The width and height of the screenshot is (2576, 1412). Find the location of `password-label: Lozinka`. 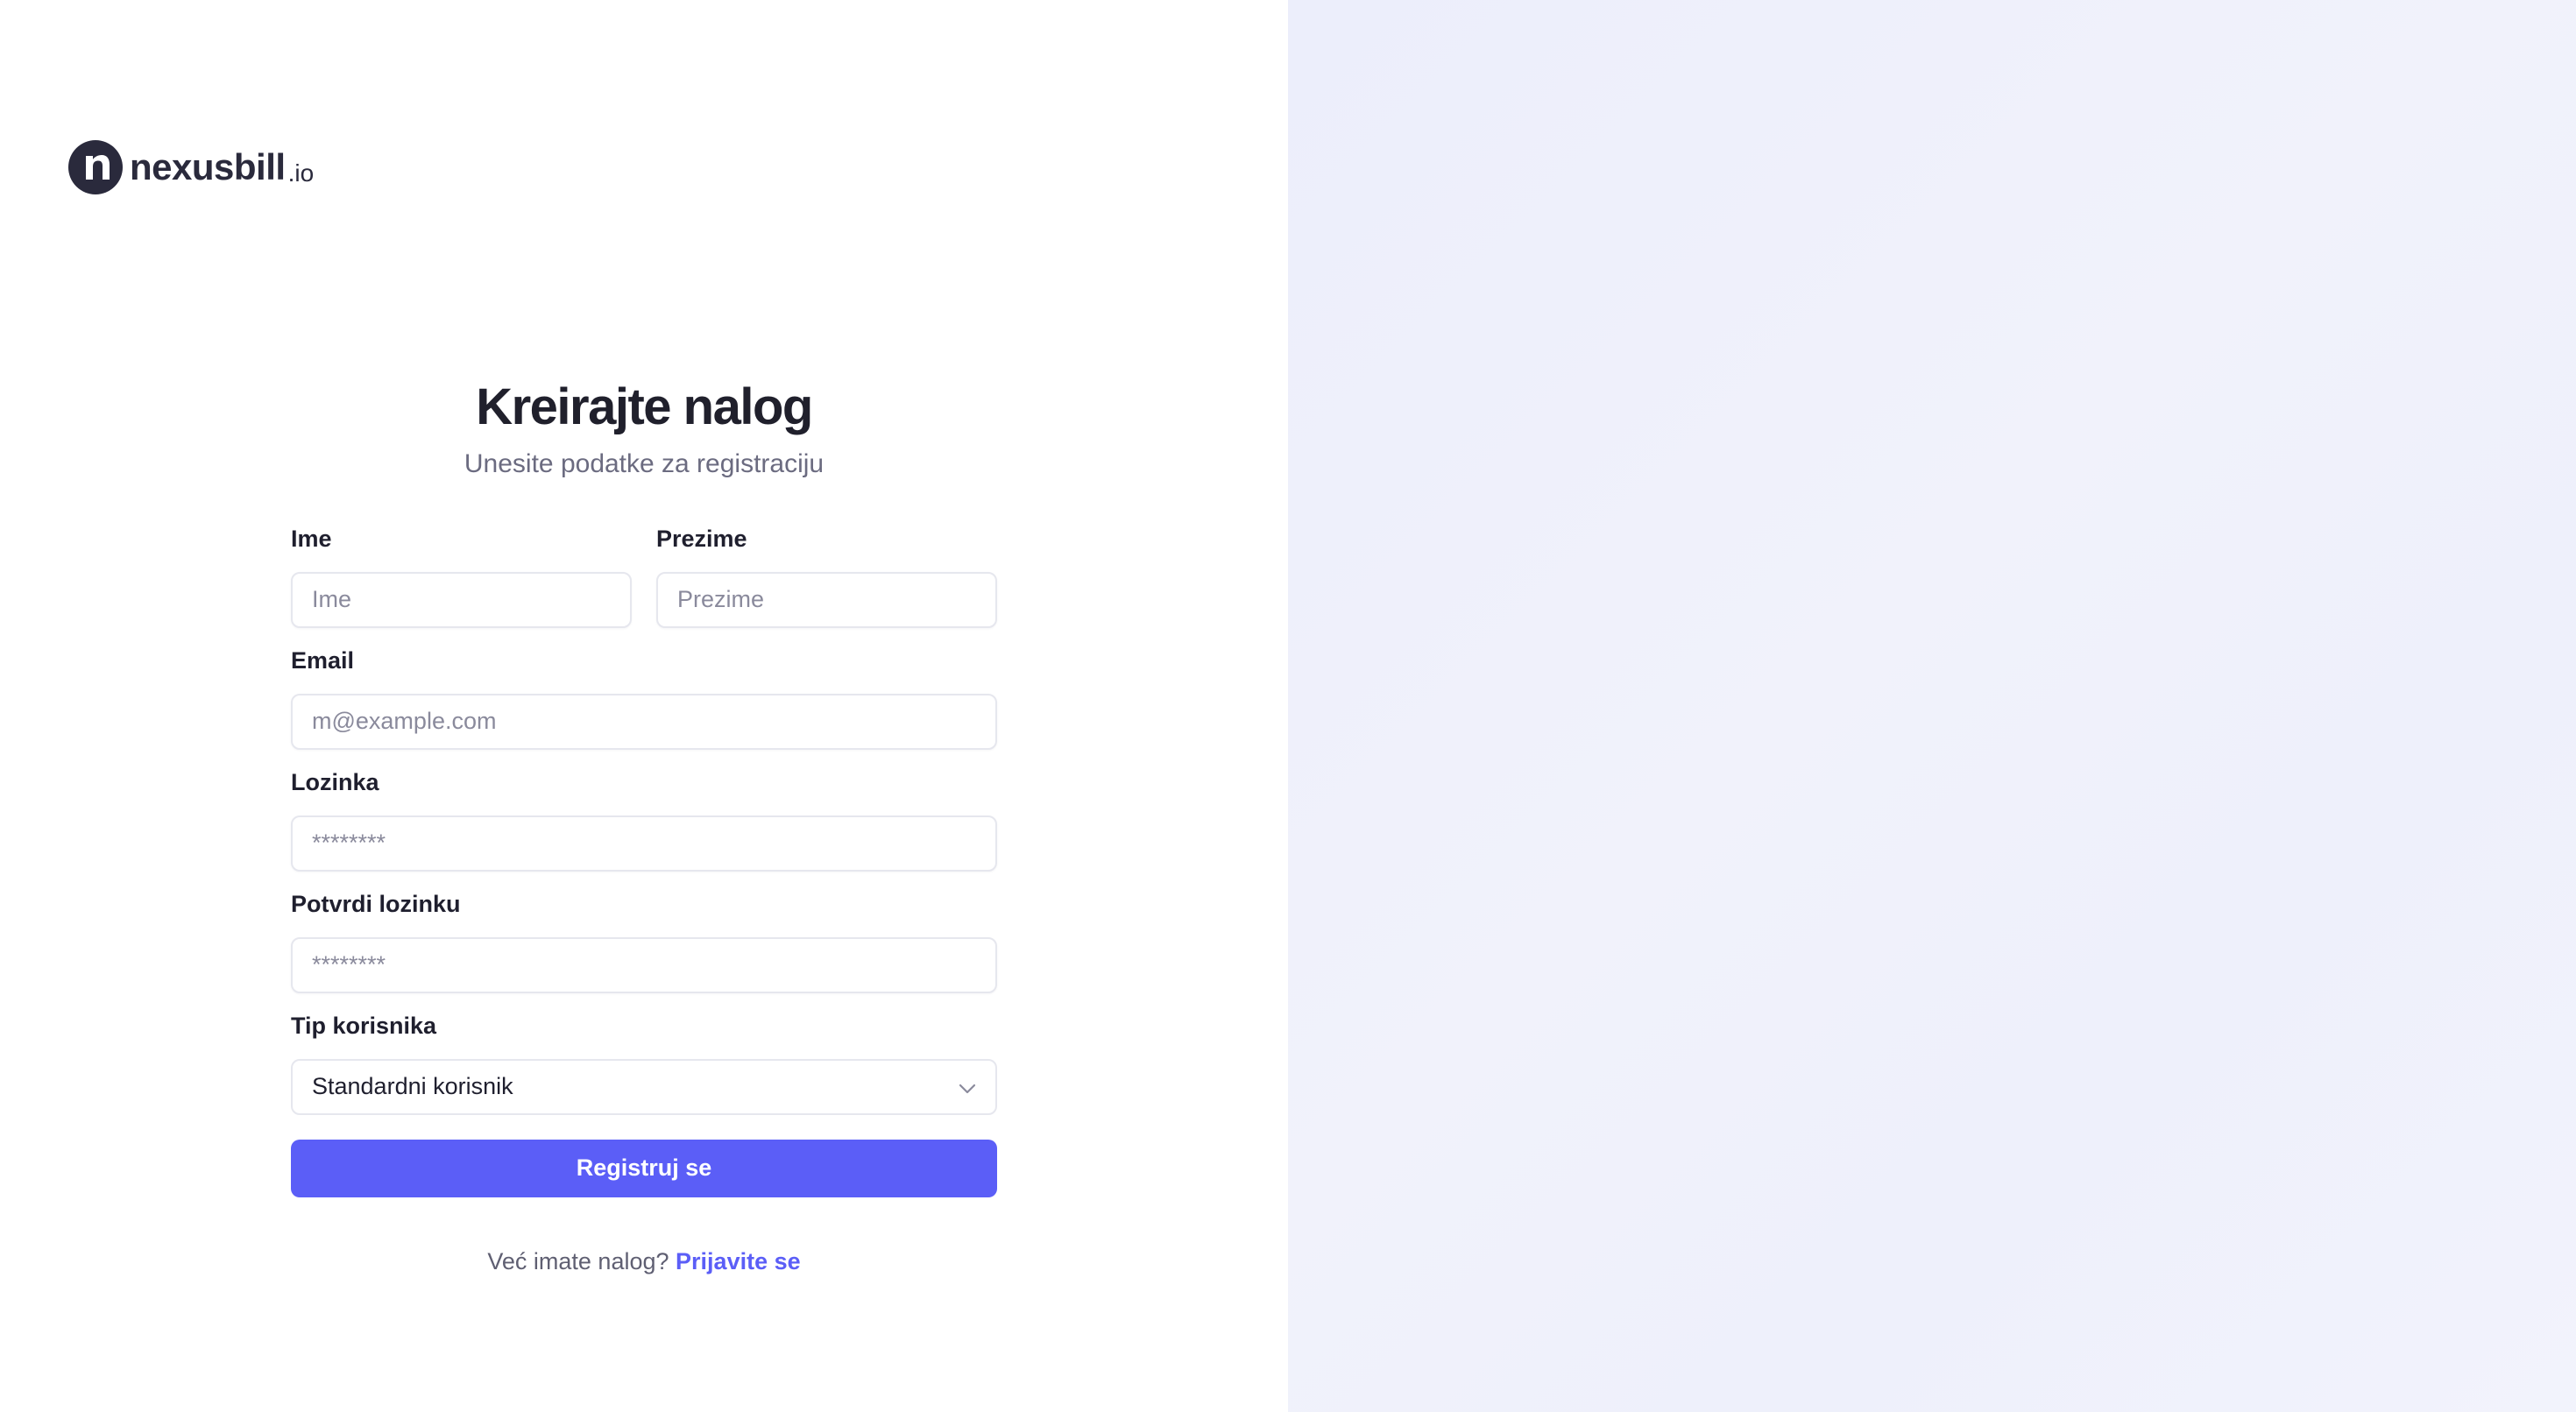

password-label: Lozinka is located at coordinates (335, 782).